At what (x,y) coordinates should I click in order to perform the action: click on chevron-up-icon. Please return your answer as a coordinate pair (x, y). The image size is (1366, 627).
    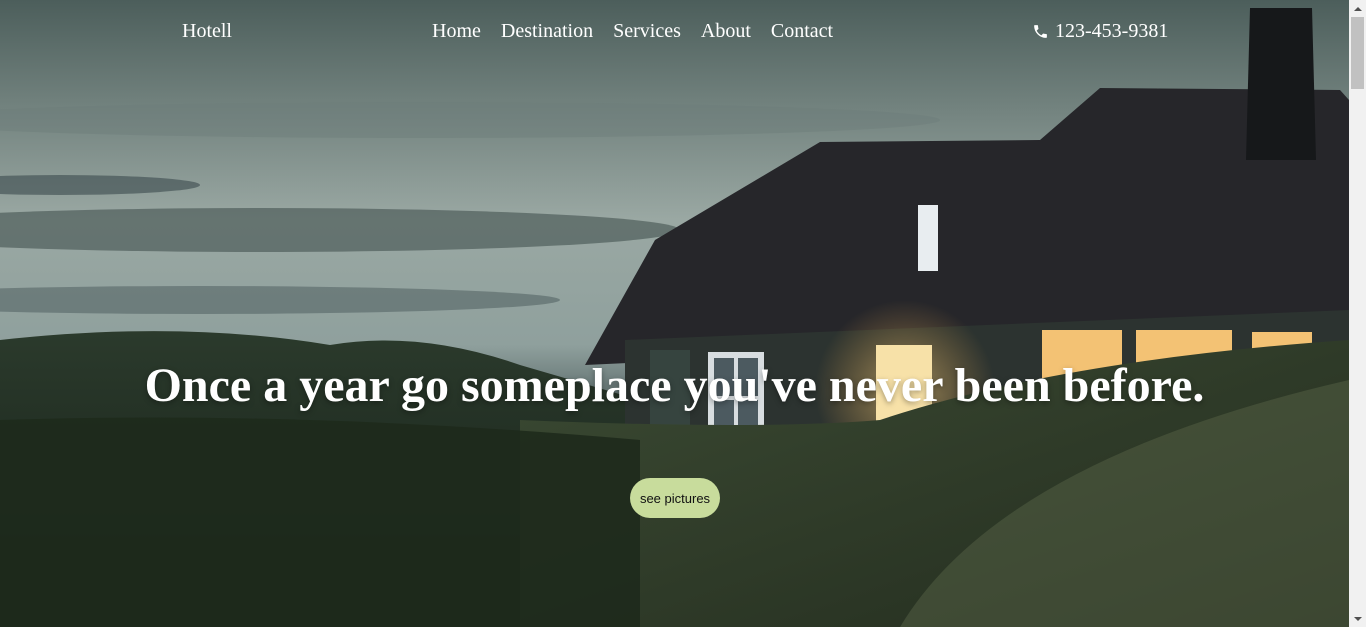
    Looking at the image, I should click on (1357, 8).